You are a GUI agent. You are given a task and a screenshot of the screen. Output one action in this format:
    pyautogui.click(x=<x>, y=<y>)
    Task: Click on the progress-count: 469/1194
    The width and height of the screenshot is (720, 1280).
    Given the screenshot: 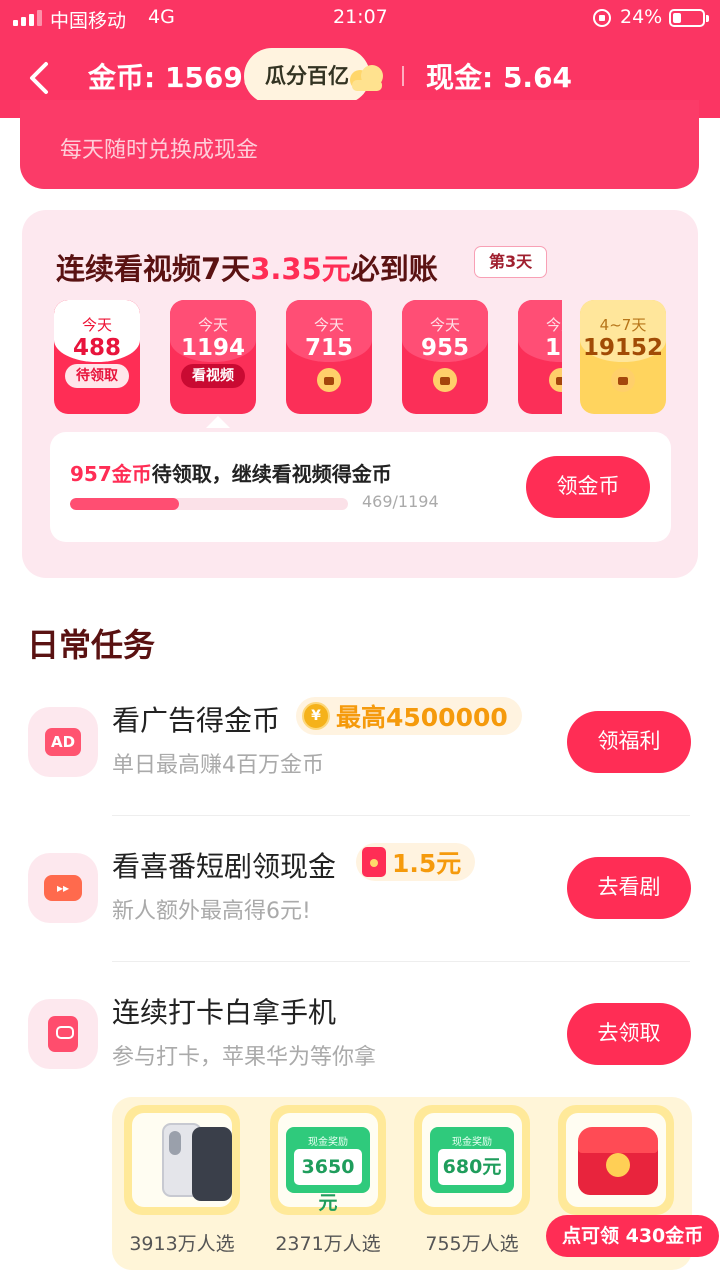 What is the action you would take?
    pyautogui.click(x=400, y=501)
    